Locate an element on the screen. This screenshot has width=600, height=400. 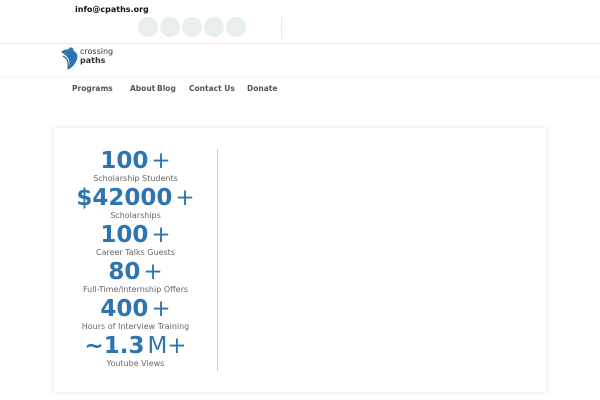
nav-blog: Blog is located at coordinates (173, 88).